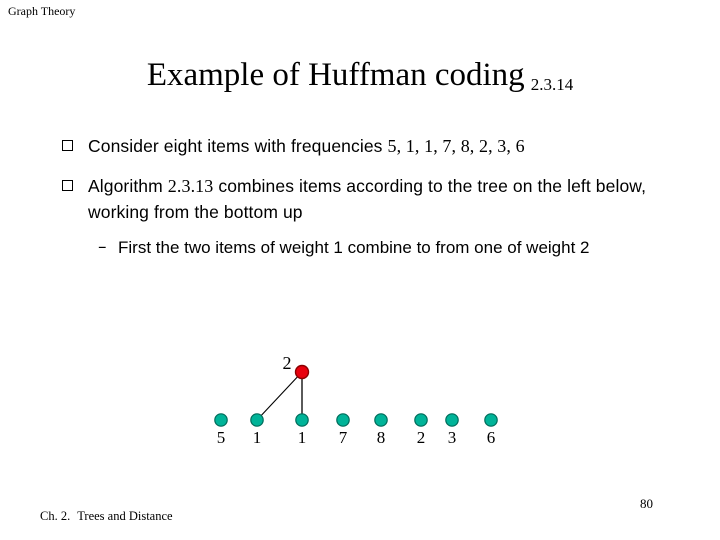 This screenshot has height=540, width=720. I want to click on page-title: Example of Huffman coding 2.3.14, so click(360, 77).